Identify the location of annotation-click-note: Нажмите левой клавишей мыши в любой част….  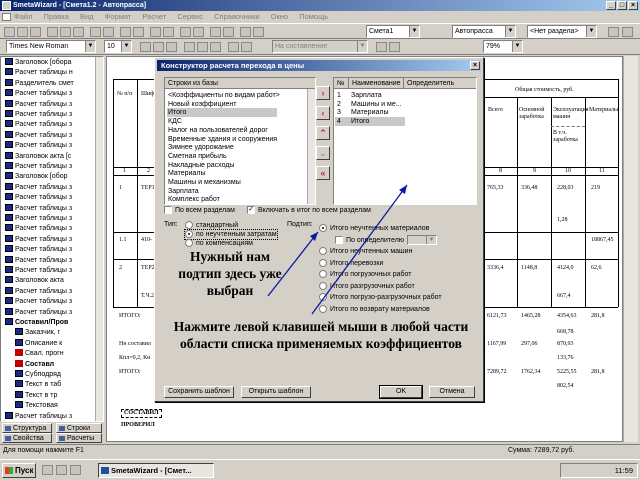
(321, 335).